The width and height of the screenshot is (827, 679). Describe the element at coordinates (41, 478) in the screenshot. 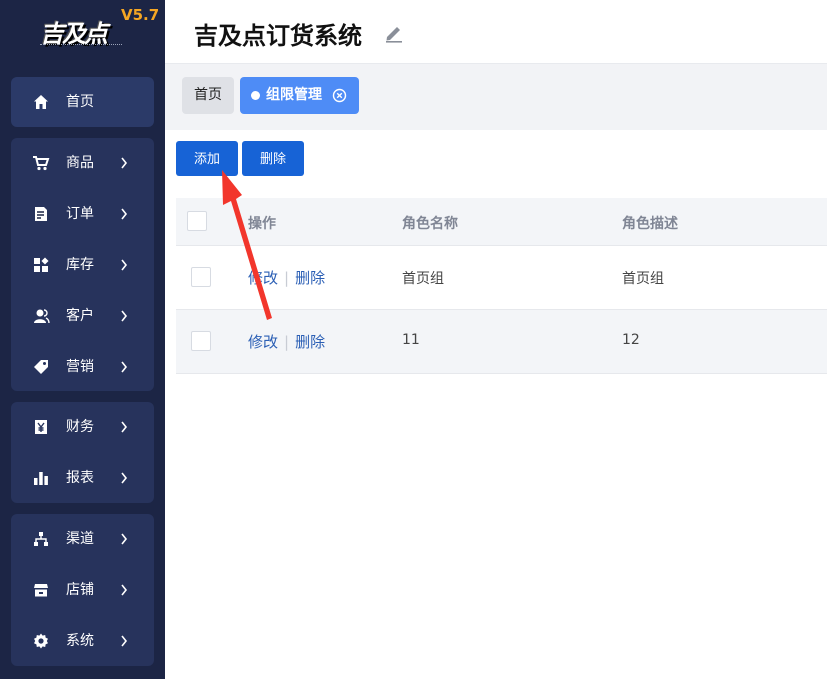

I see `bar-chart-icon` at that location.